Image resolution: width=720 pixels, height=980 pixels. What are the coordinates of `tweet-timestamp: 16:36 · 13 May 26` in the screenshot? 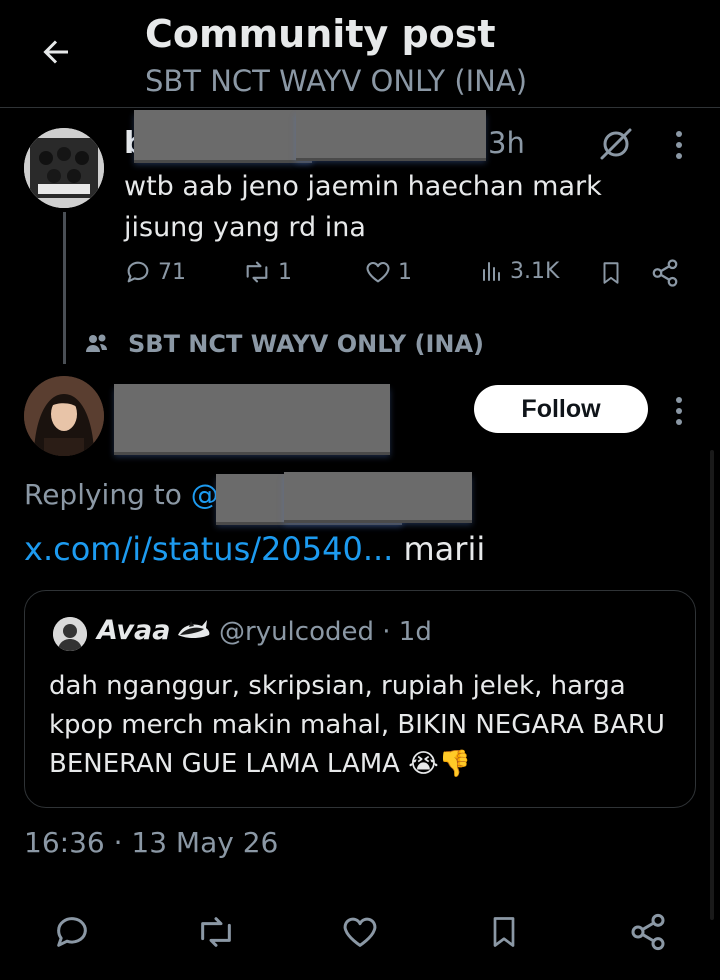 It's located at (151, 842).